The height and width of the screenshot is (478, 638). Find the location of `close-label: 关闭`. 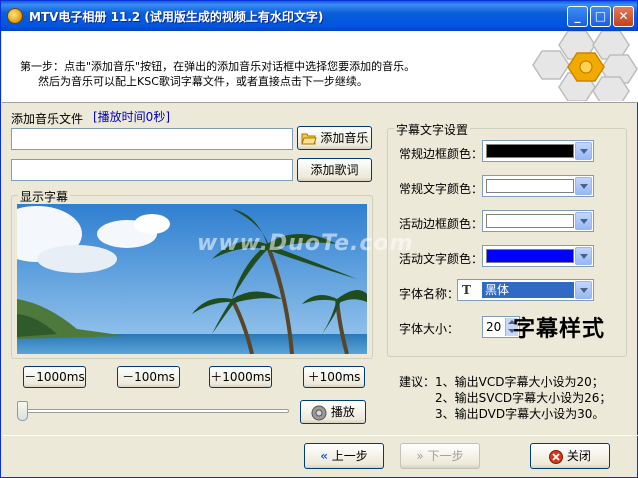

close-label: 关闭 is located at coordinates (578, 456).